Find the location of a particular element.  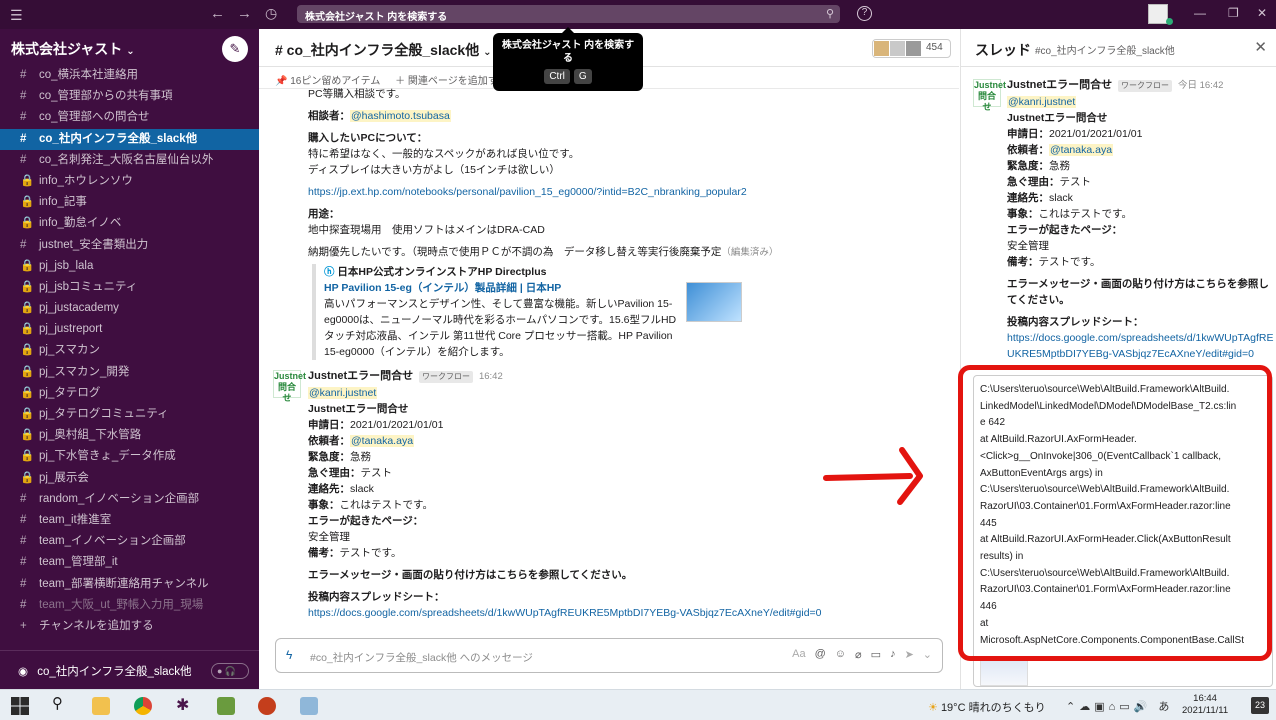

sidebar-channel-item: 🔒 pj_下水管きょ_データ作成 is located at coordinates (129, 456).